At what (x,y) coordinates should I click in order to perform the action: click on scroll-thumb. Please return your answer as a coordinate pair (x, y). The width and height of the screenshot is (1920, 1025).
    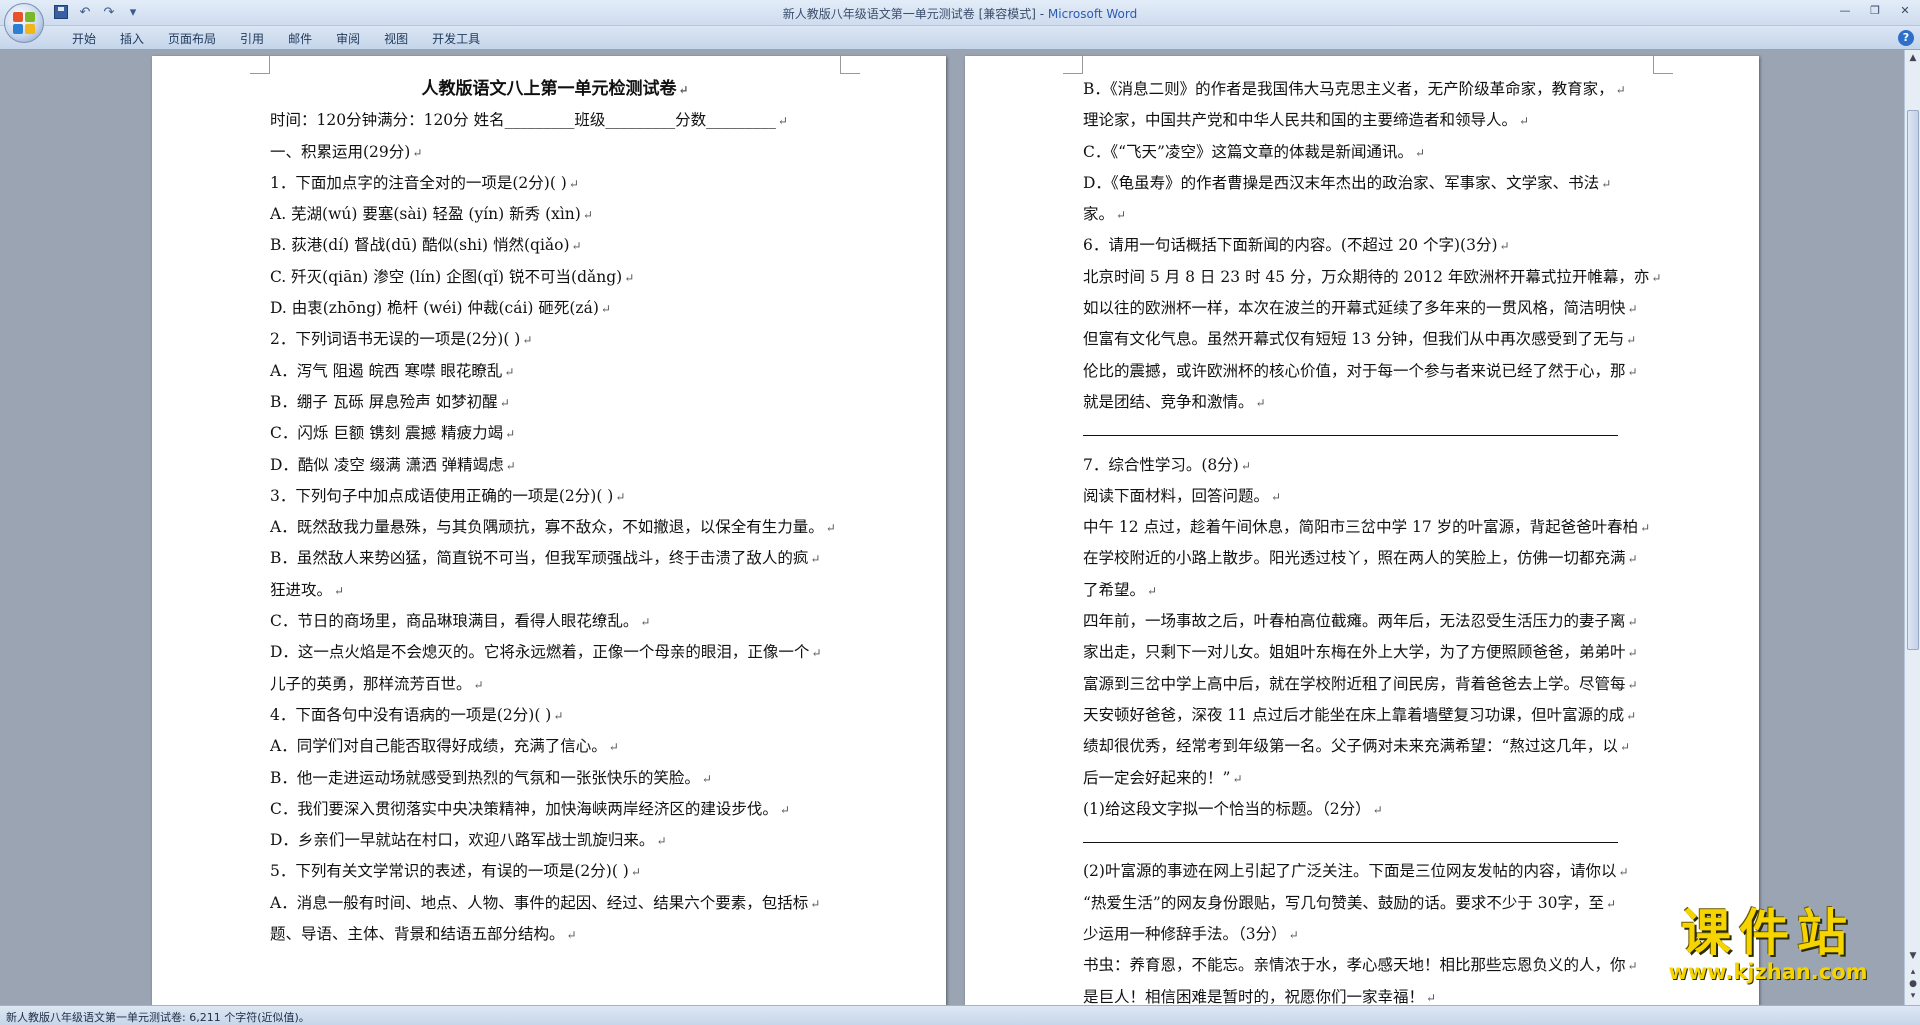
    Looking at the image, I should click on (1913, 380).